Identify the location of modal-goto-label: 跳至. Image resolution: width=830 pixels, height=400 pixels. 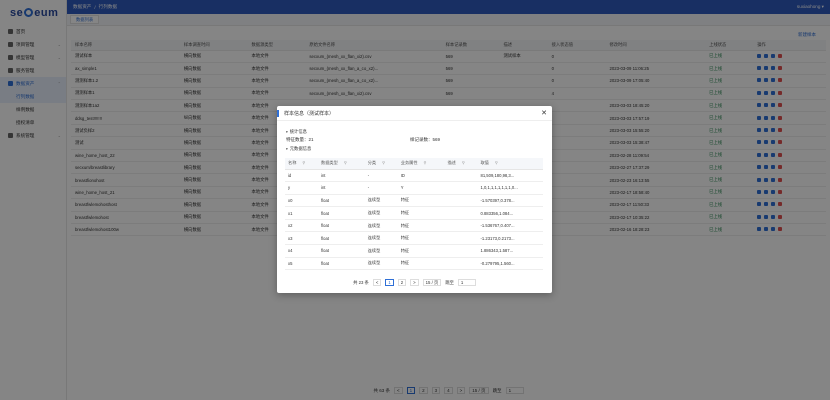
(449, 282).